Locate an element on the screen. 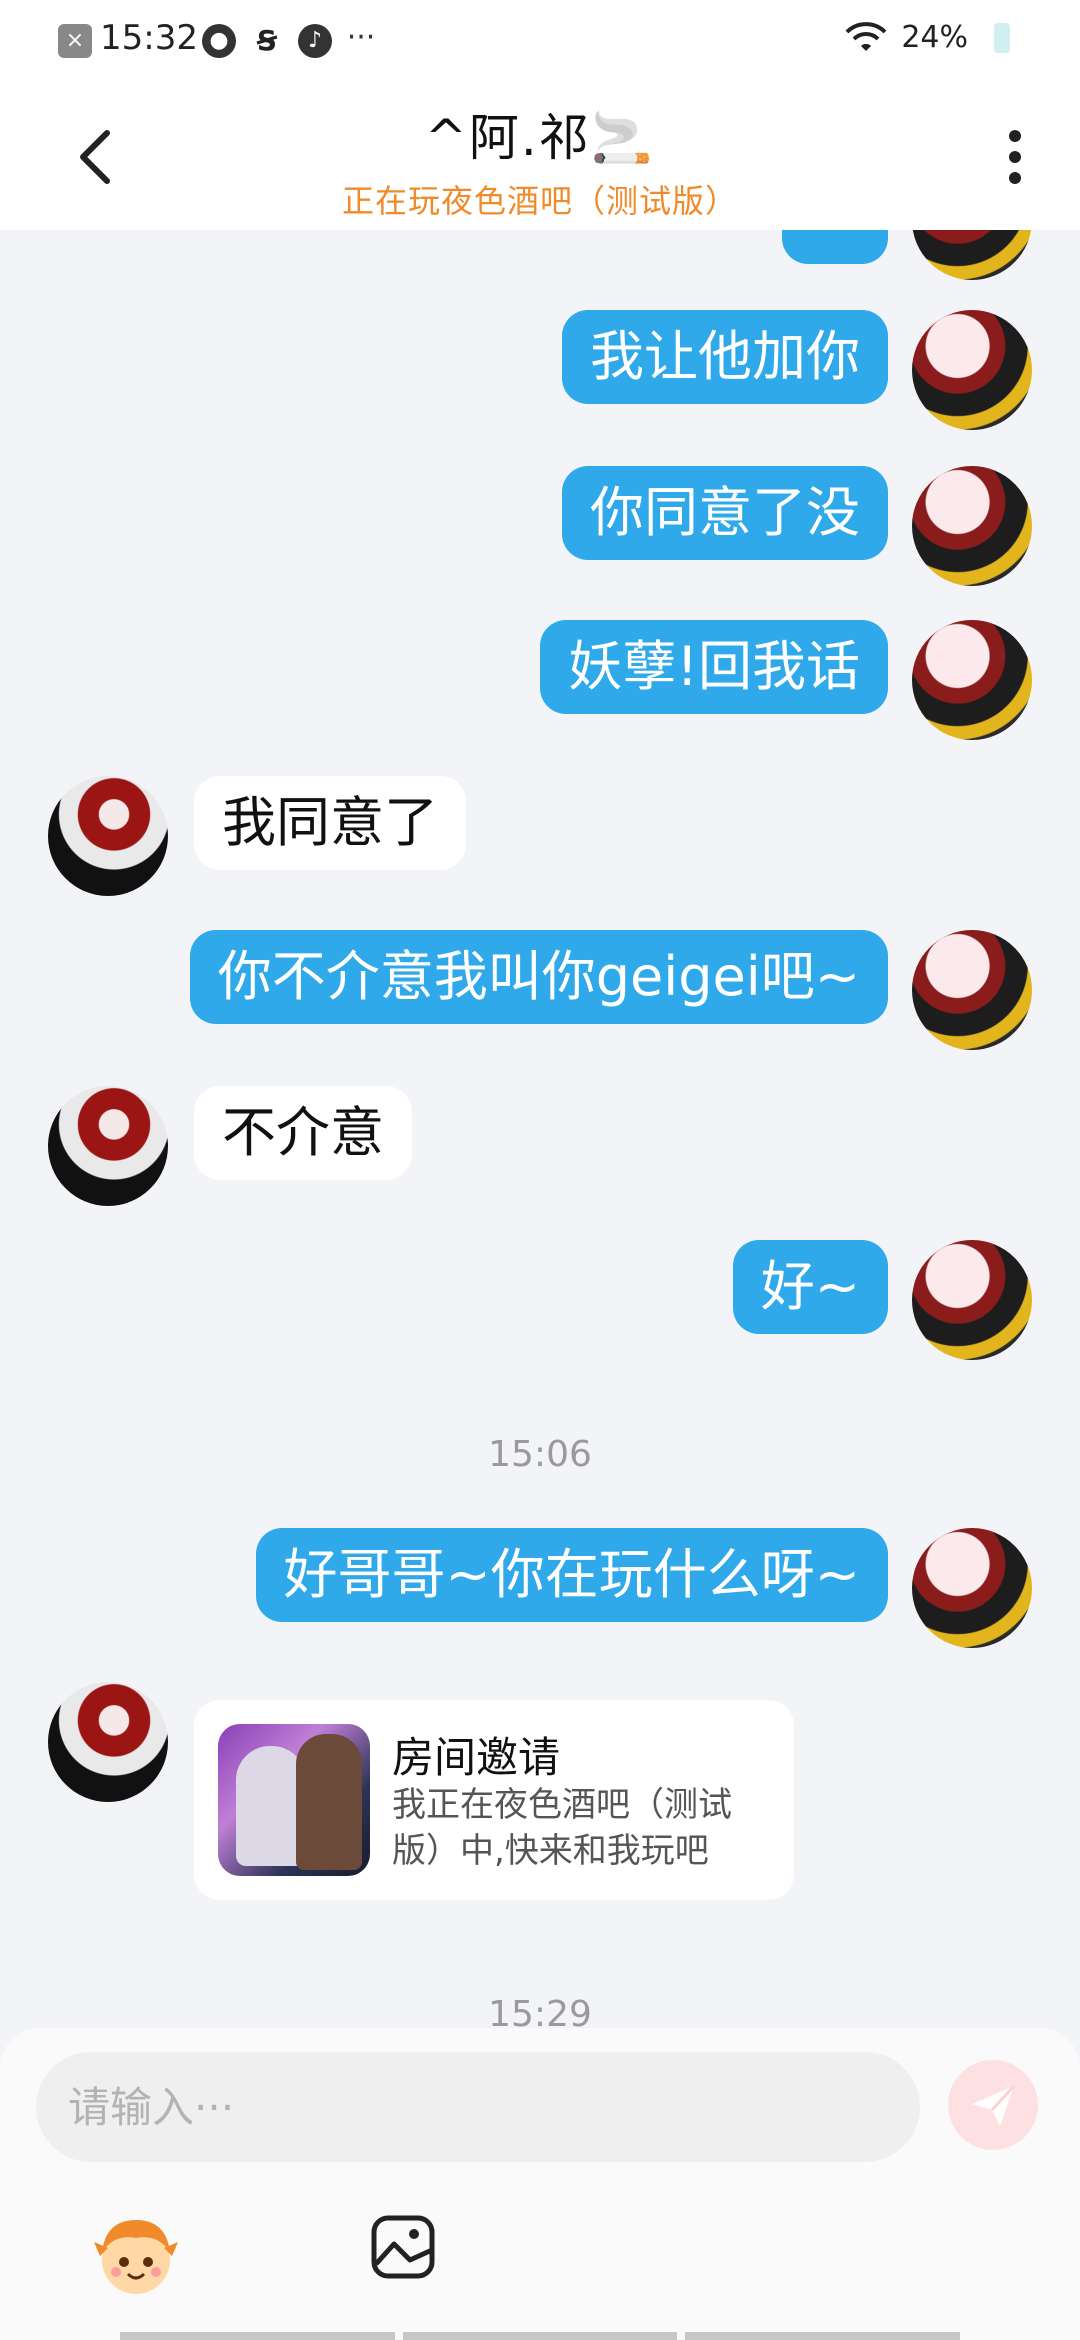  send-button is located at coordinates (993, 2105).